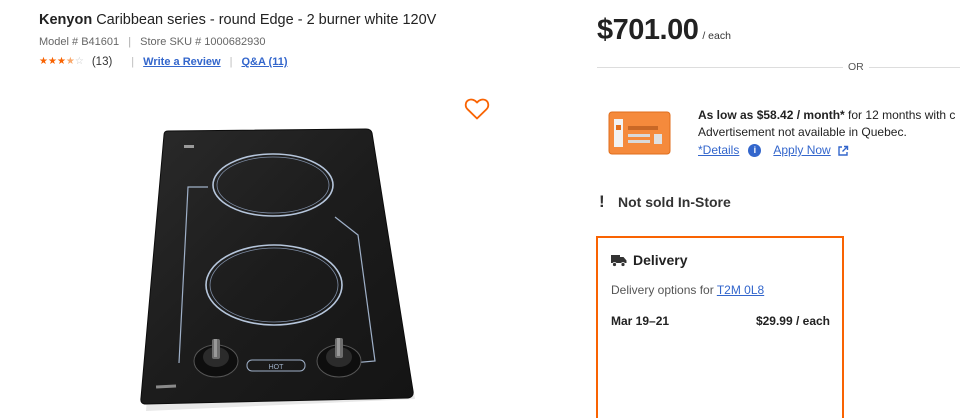 The image size is (960, 418). What do you see at coordinates (716, 36) in the screenshot?
I see `price-unit: / each` at bounding box center [716, 36].